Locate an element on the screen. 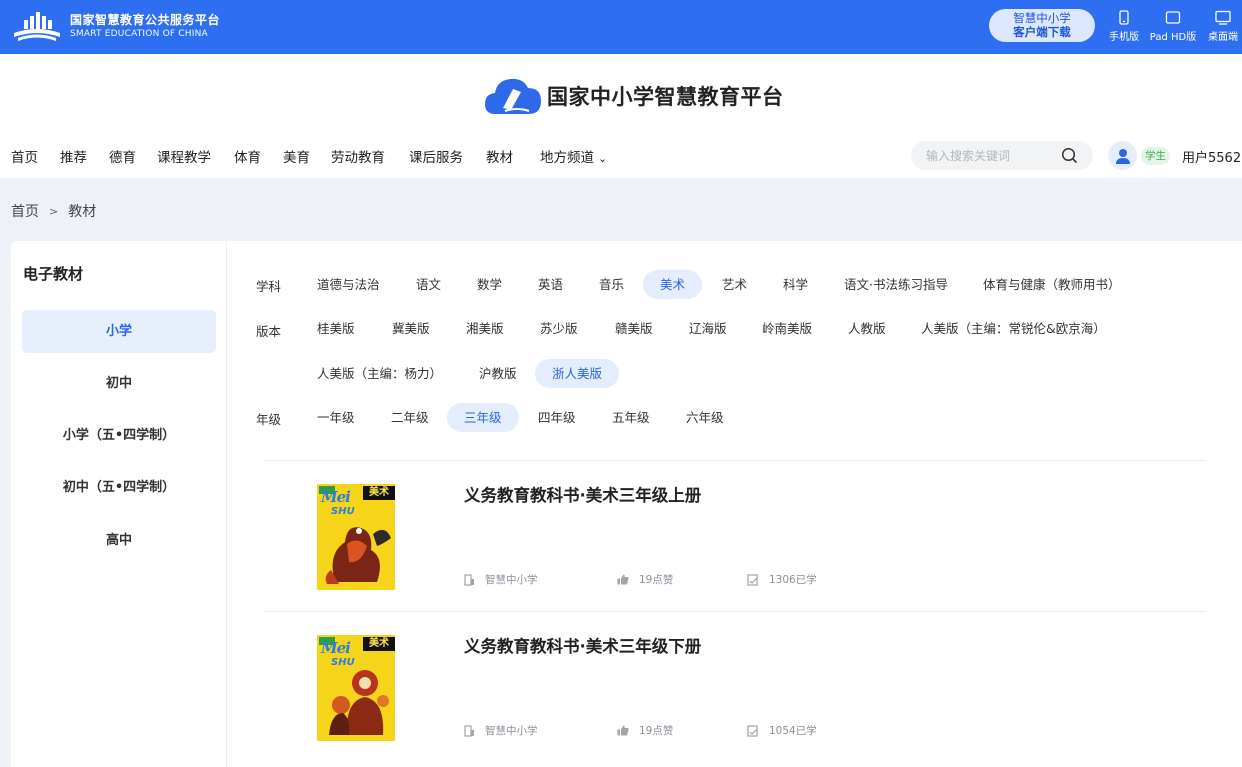 This screenshot has width=1242, height=767. nav-recommend: 推荐 is located at coordinates (73, 156).